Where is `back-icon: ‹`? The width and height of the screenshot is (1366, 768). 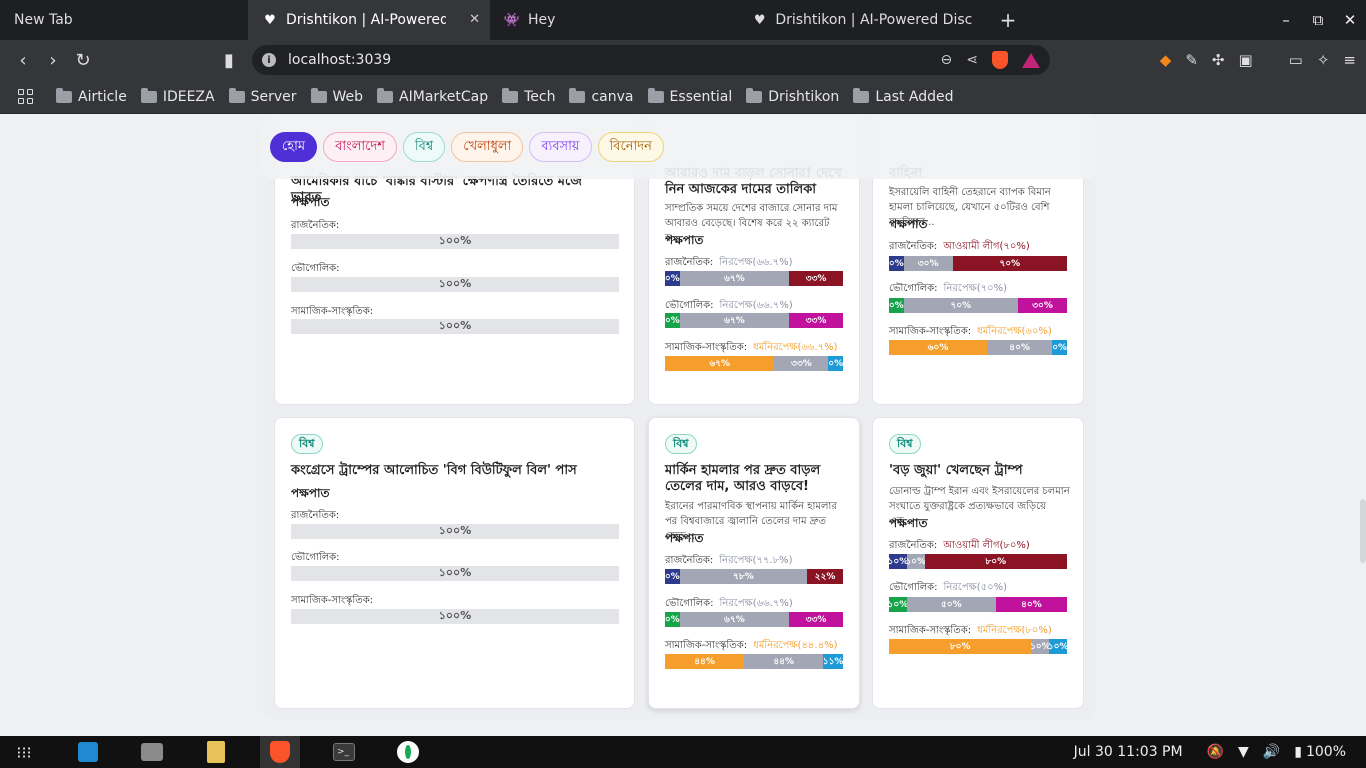
back-icon: ‹ is located at coordinates (23, 60).